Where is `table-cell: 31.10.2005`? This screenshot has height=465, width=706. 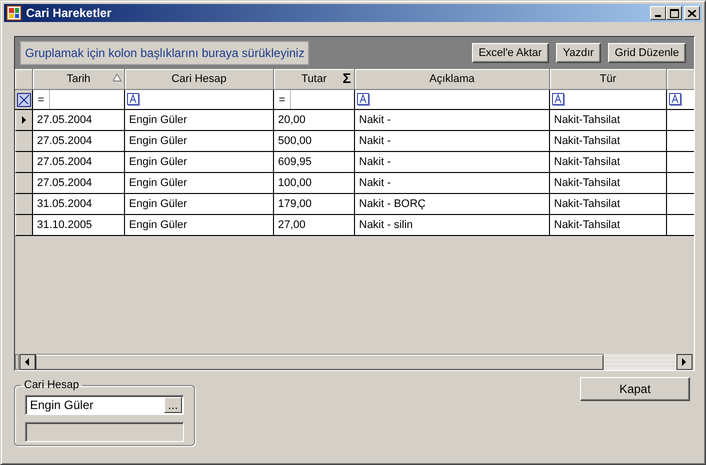 table-cell: 31.10.2005 is located at coordinates (79, 225).